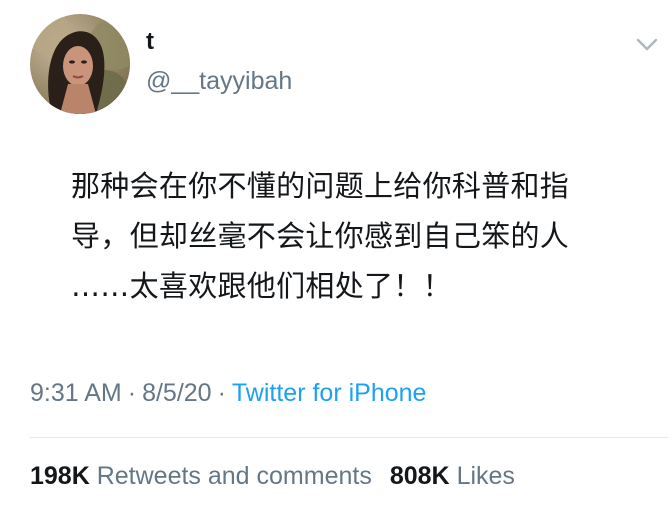 The width and height of the screenshot is (668, 509). I want to click on profile-photo, so click(80, 64).